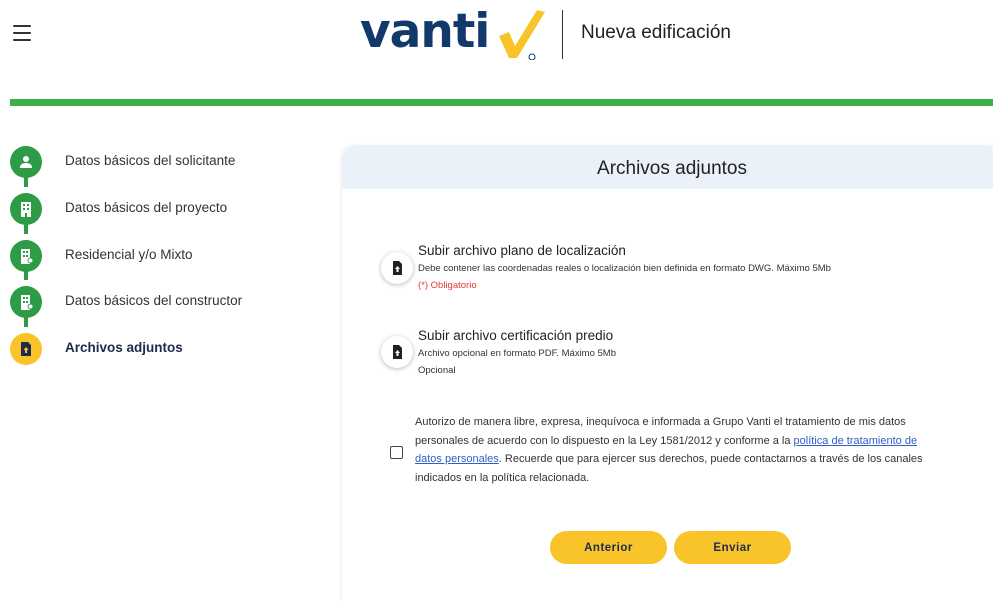 This screenshot has height=601, width=993. I want to click on previous-button: Anterior, so click(608, 547).